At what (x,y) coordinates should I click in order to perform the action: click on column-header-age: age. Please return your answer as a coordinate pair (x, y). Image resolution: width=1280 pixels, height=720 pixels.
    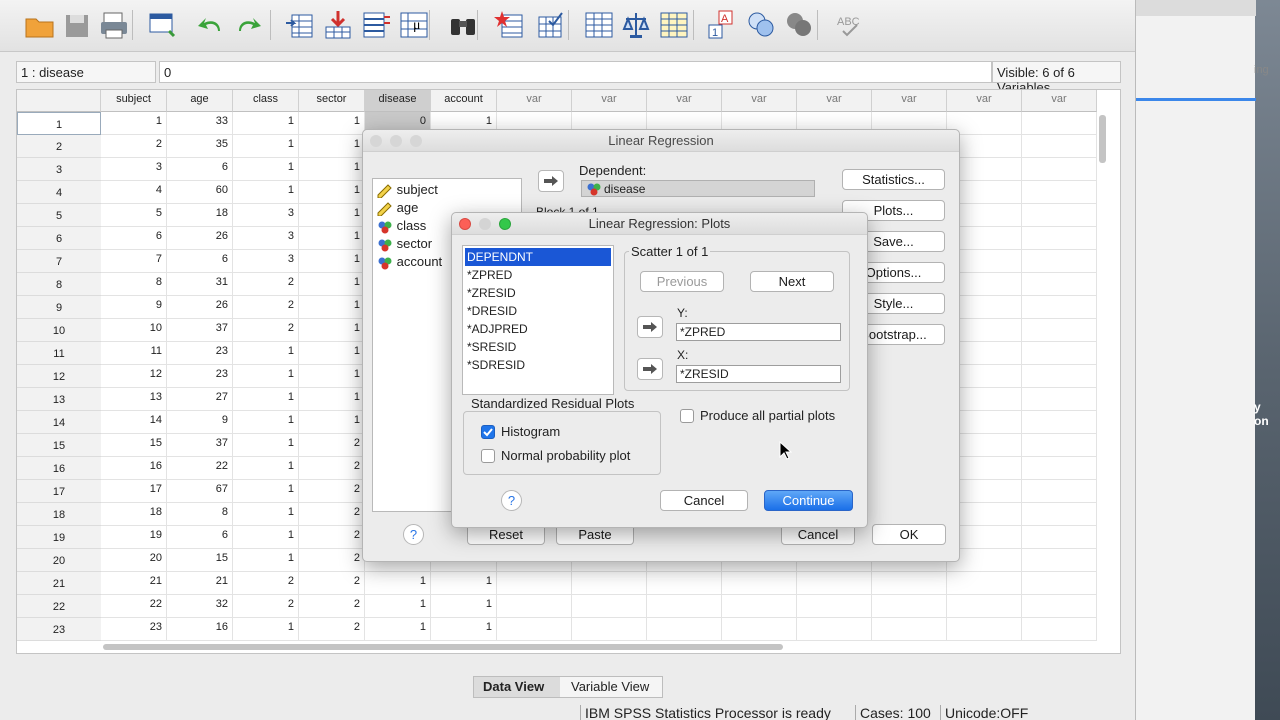
    Looking at the image, I should click on (200, 101).